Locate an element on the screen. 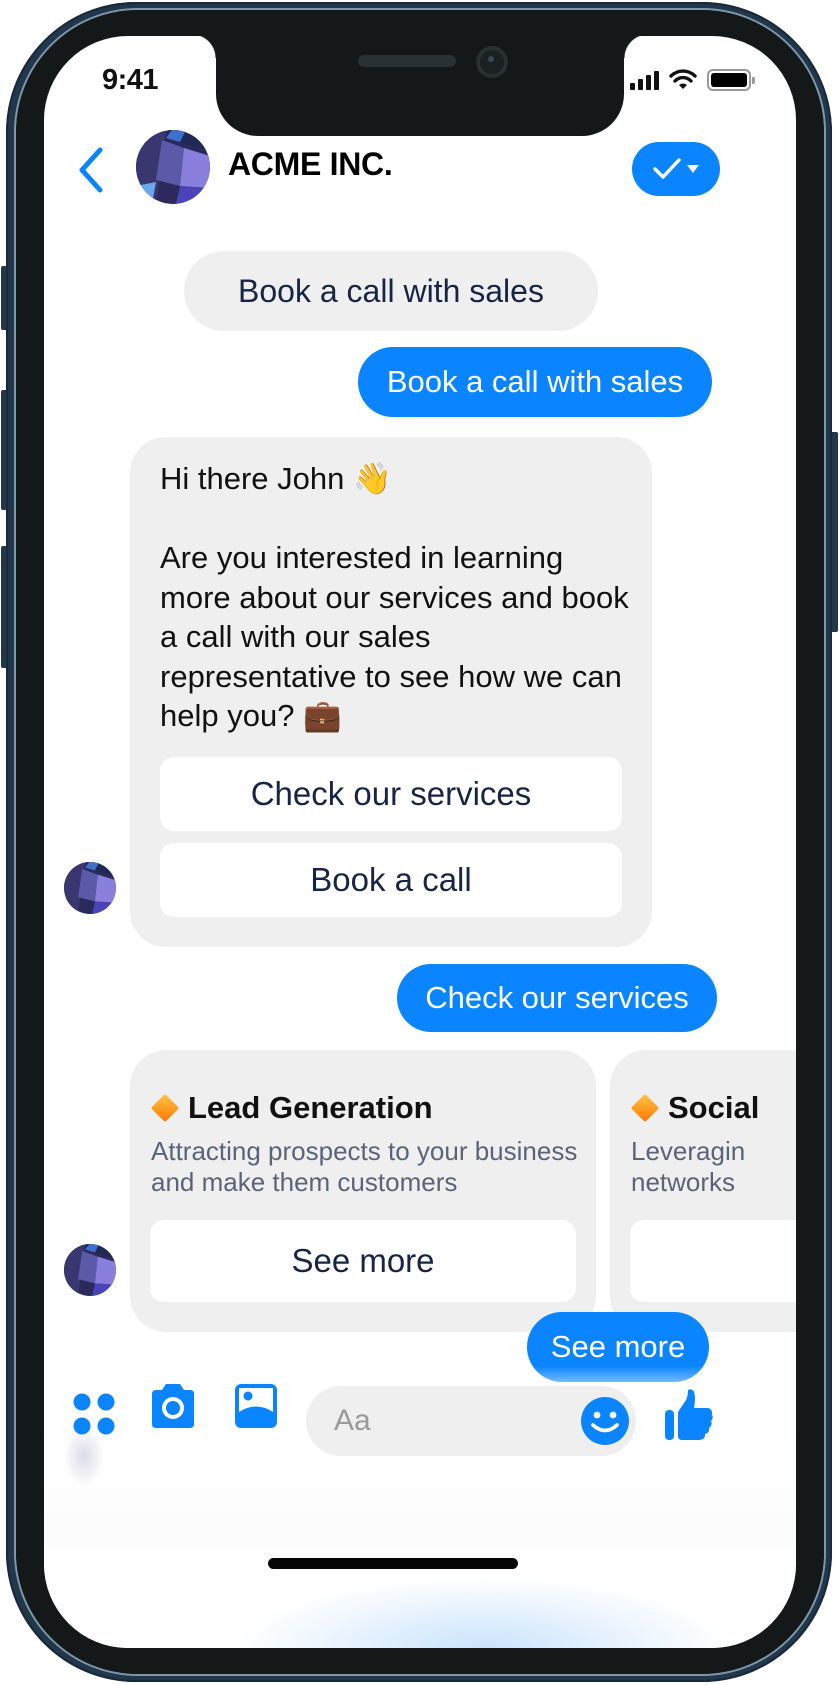  back-button is located at coordinates (92, 170).